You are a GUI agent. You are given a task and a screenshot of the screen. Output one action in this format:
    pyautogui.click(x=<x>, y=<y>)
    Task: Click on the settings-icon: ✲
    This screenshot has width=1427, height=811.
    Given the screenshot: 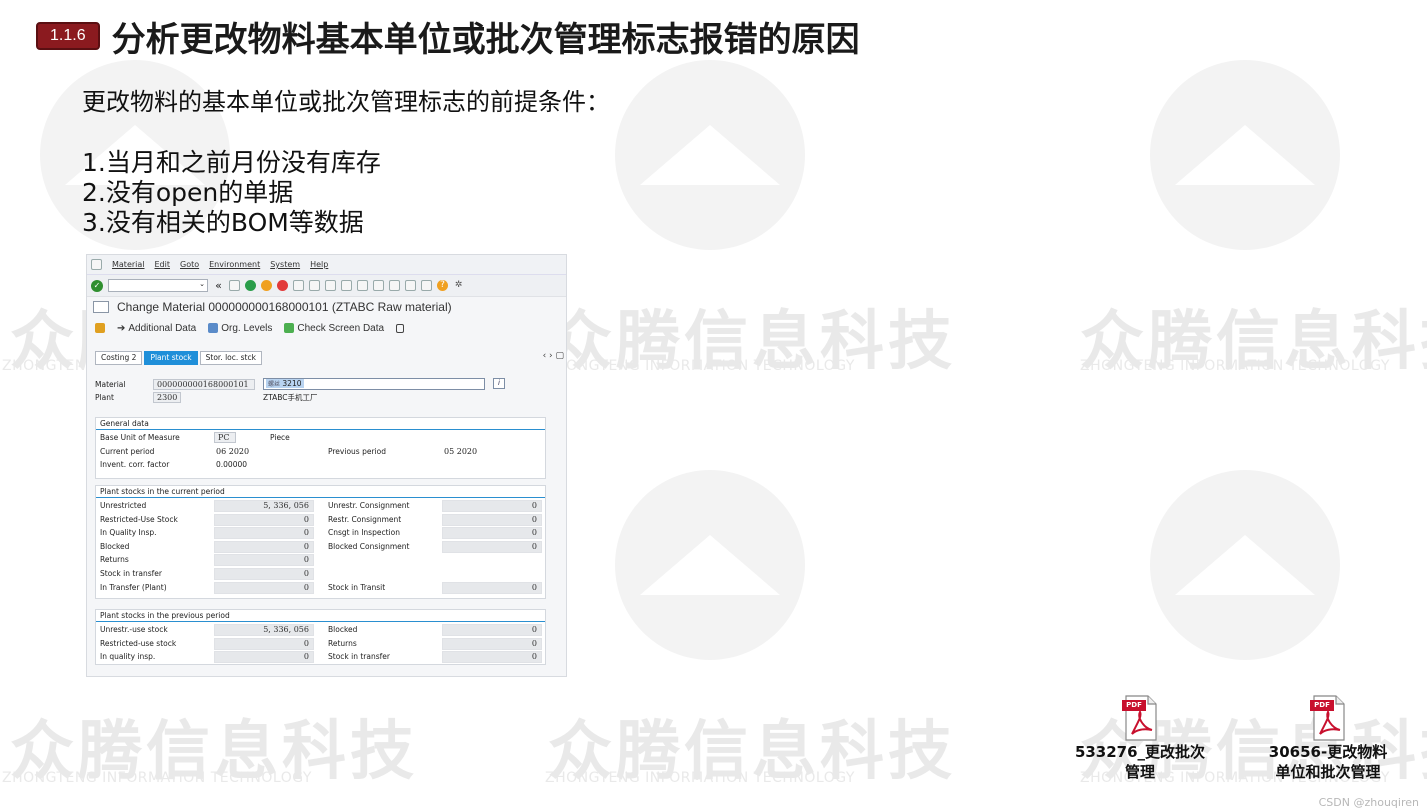 What is the action you would take?
    pyautogui.click(x=458, y=285)
    